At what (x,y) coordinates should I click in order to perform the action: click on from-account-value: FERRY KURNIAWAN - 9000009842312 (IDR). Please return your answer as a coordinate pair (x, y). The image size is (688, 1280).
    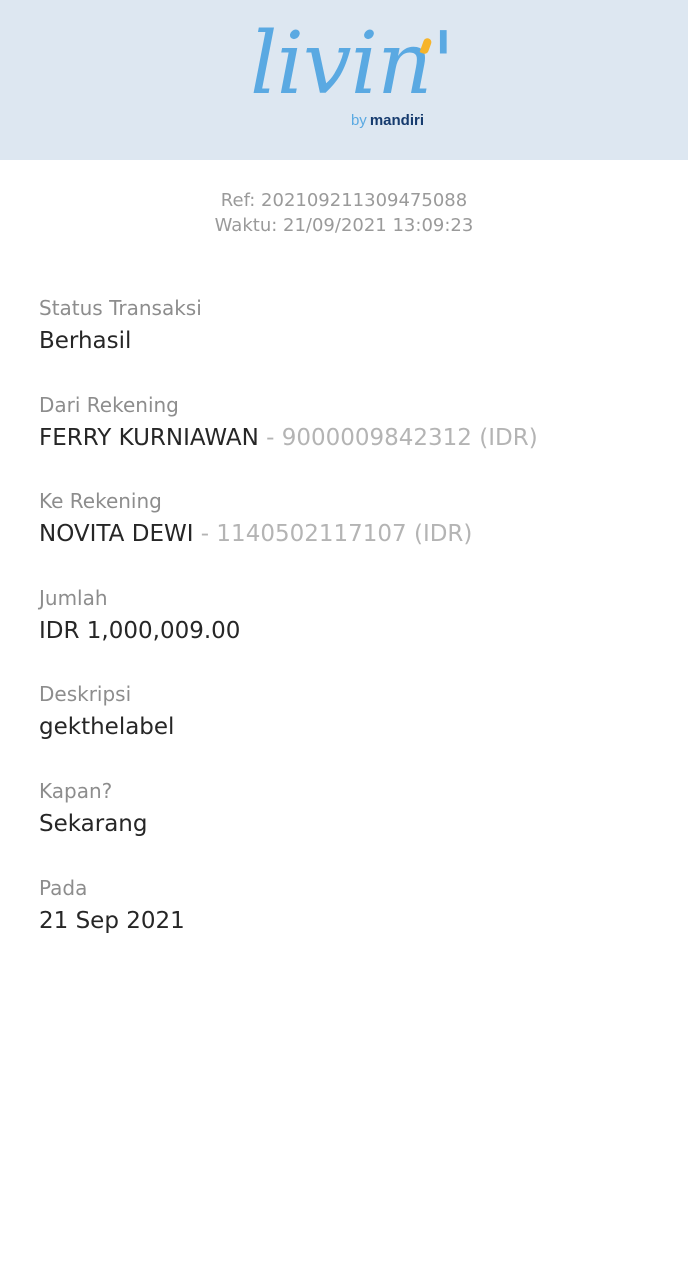
    Looking at the image, I should click on (349, 438).